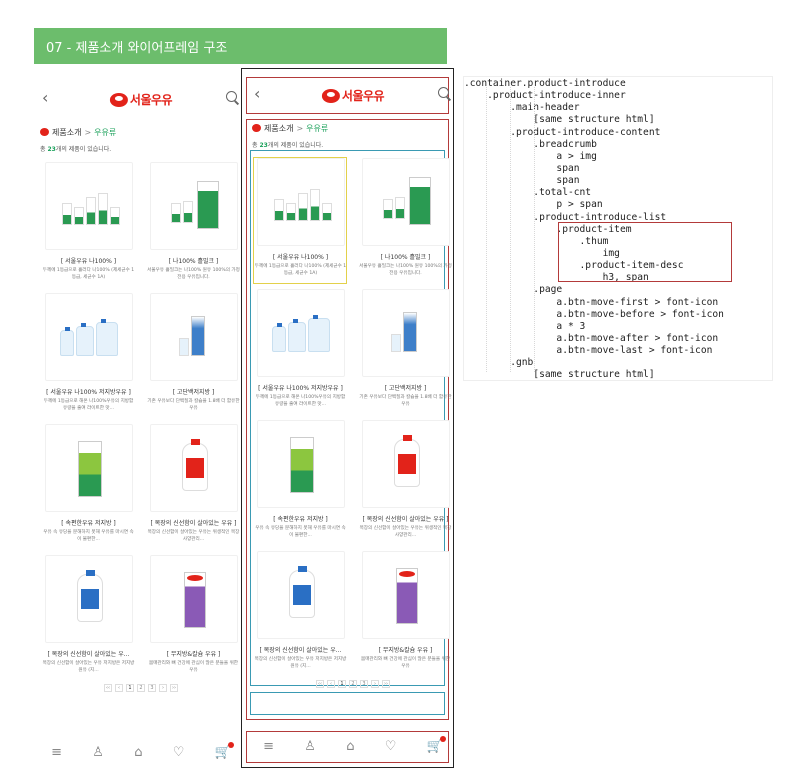  I want to click on product-desc: 기존 우유보다 단백질과 칼슘을 1.8배 더 함유한 우유, so click(405, 401).